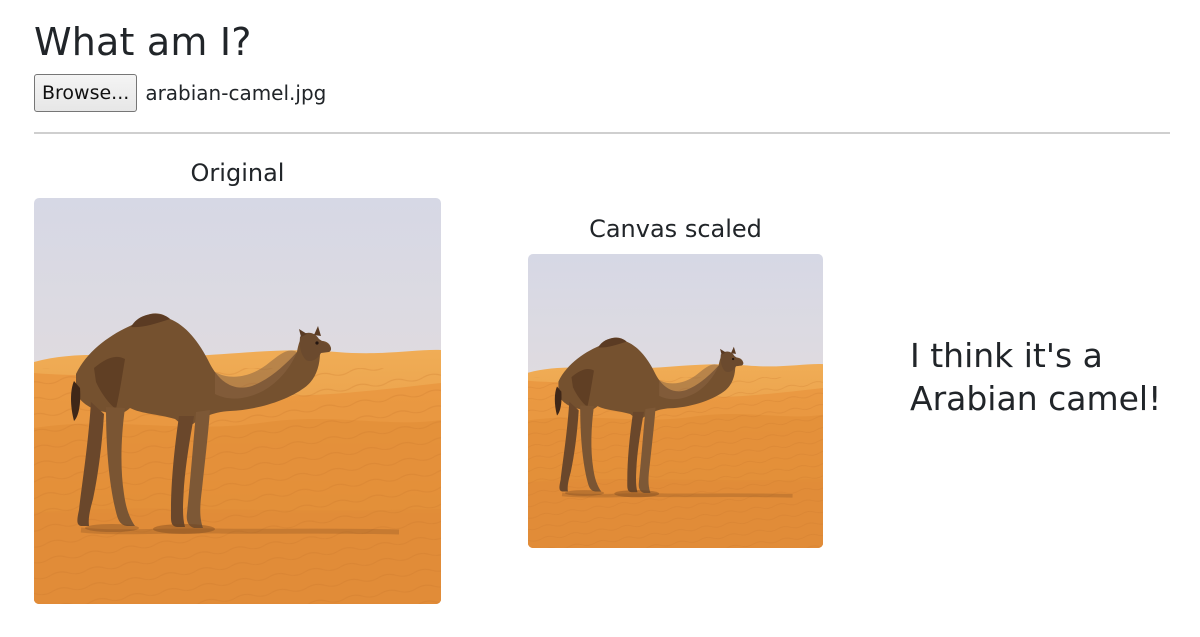 The height and width of the screenshot is (637, 1200). Describe the element at coordinates (237, 173) in the screenshot. I see `original-image-caption: Original` at that location.